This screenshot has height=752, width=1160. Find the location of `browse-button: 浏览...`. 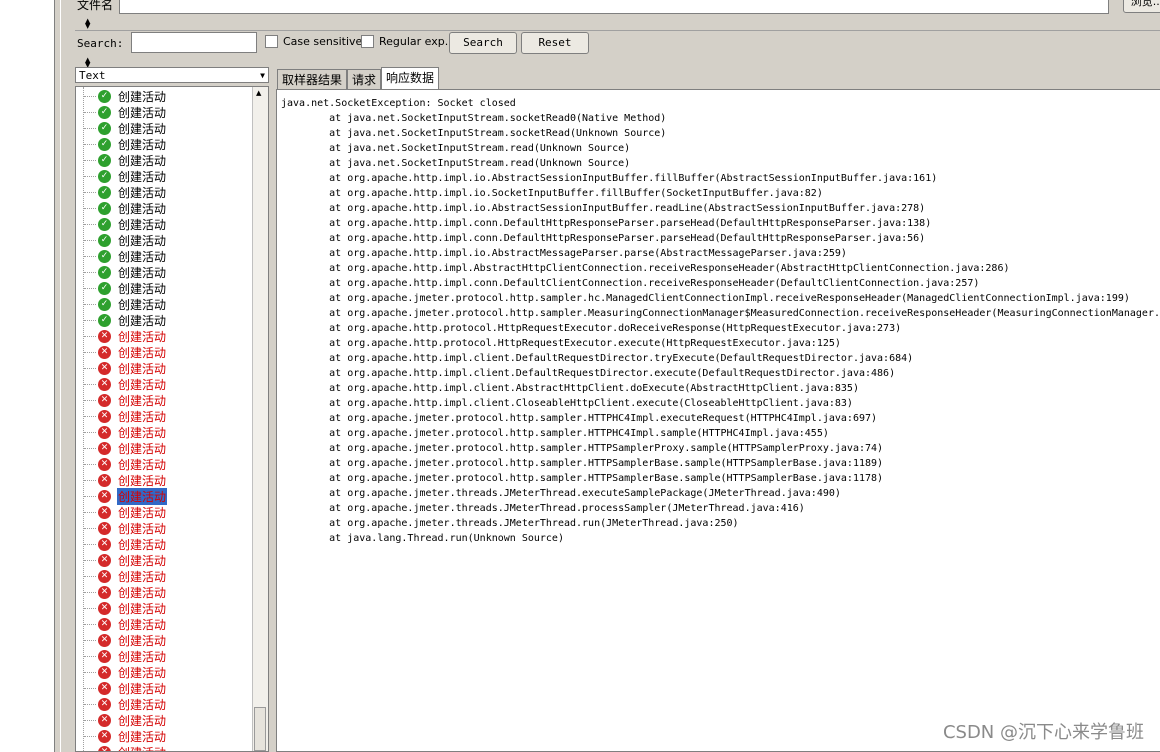

browse-button: 浏览... is located at coordinates (1141, 6).